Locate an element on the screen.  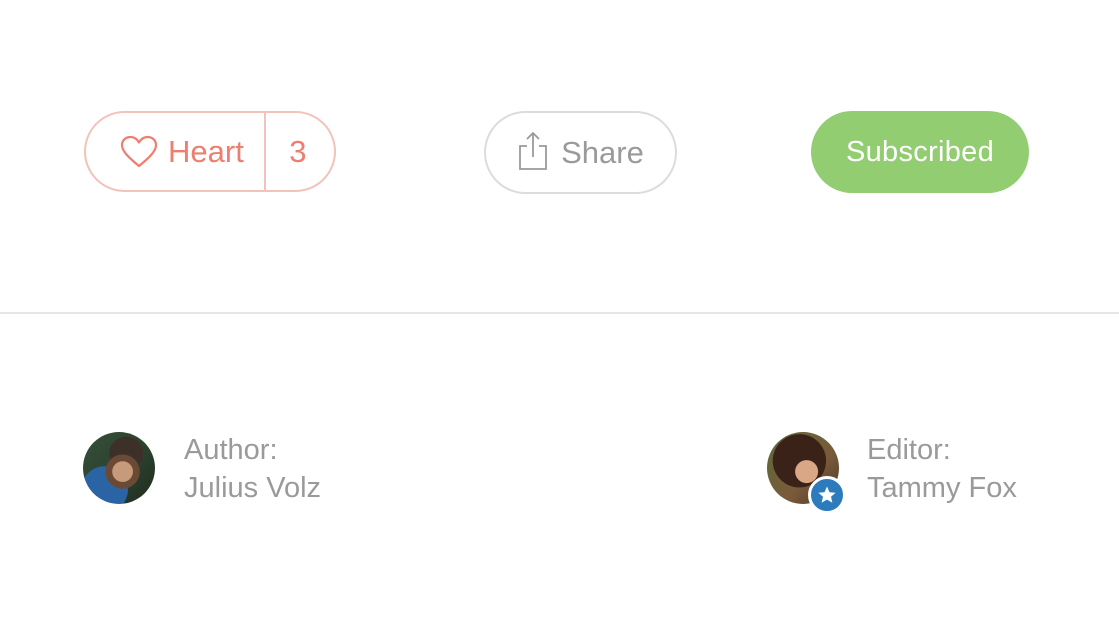
subscribed-button: Subscribed is located at coordinates (920, 152).